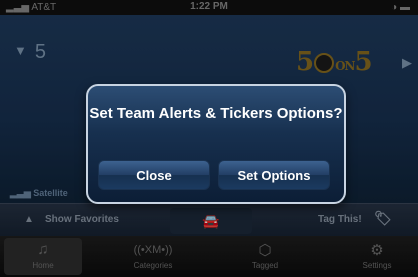 This screenshot has width=418, height=277. What do you see at coordinates (274, 175) in the screenshot?
I see `set-options-button: Set Options` at bounding box center [274, 175].